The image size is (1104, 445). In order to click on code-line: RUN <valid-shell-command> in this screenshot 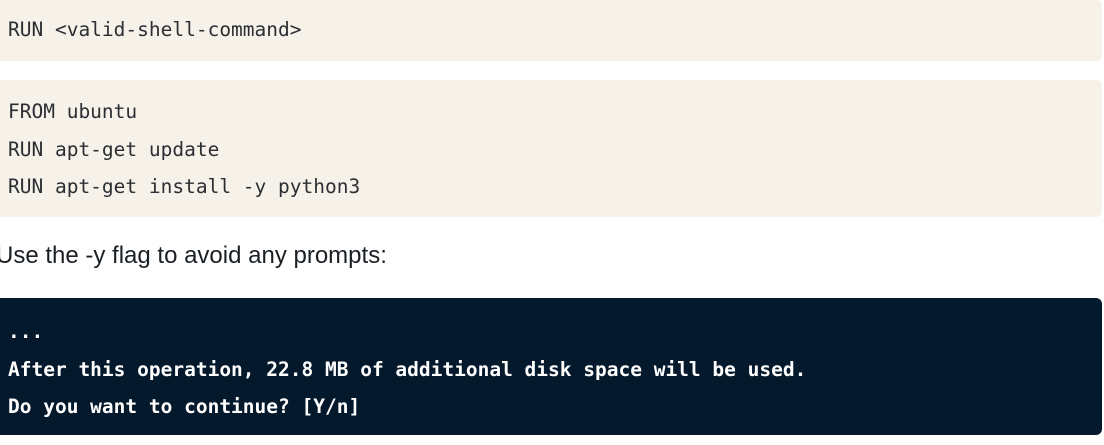, I will do `click(155, 29)`.